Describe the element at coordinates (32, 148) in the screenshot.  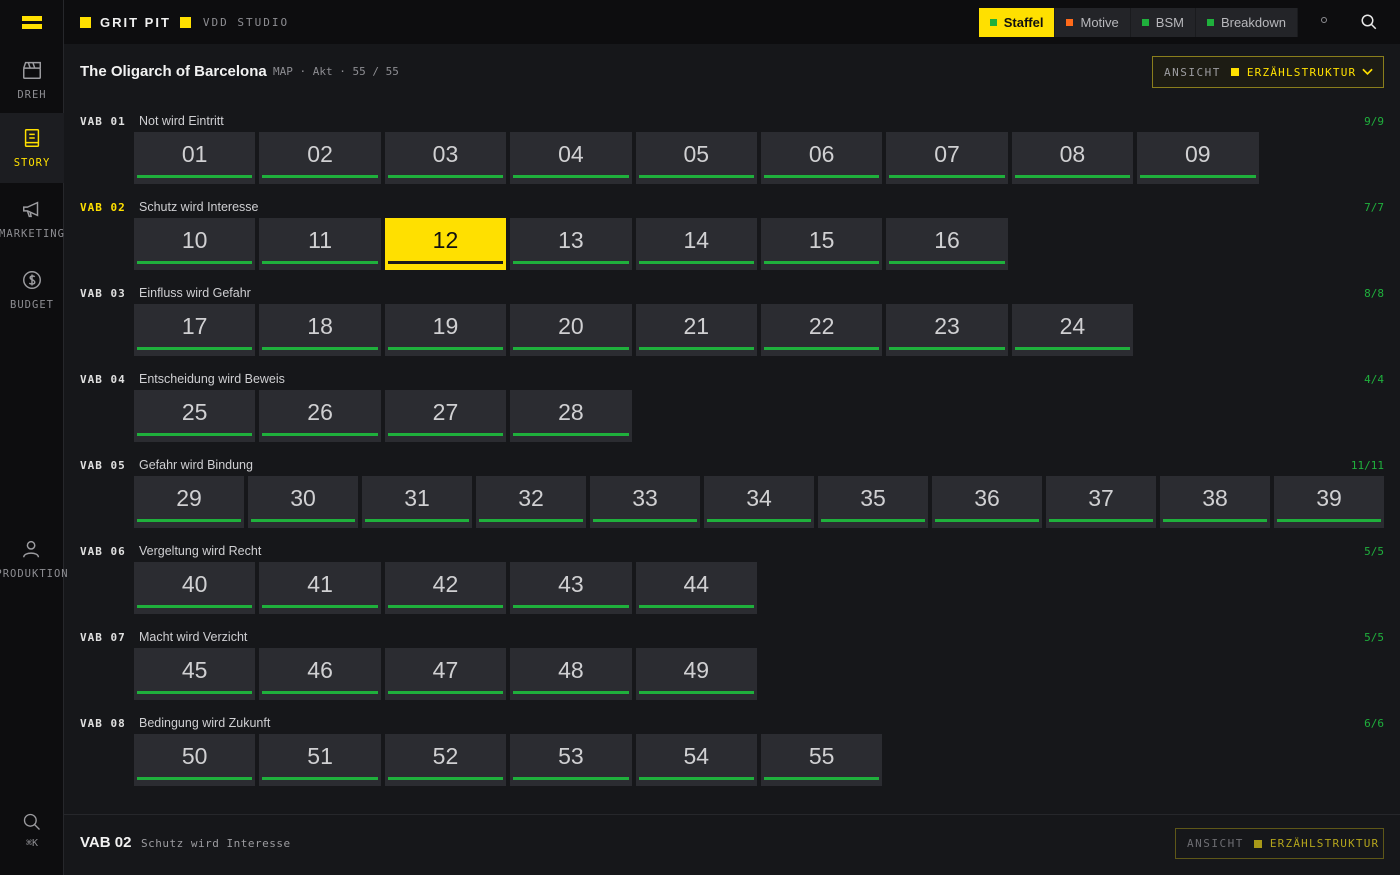
I see `sidebar-item-story: STORY` at that location.